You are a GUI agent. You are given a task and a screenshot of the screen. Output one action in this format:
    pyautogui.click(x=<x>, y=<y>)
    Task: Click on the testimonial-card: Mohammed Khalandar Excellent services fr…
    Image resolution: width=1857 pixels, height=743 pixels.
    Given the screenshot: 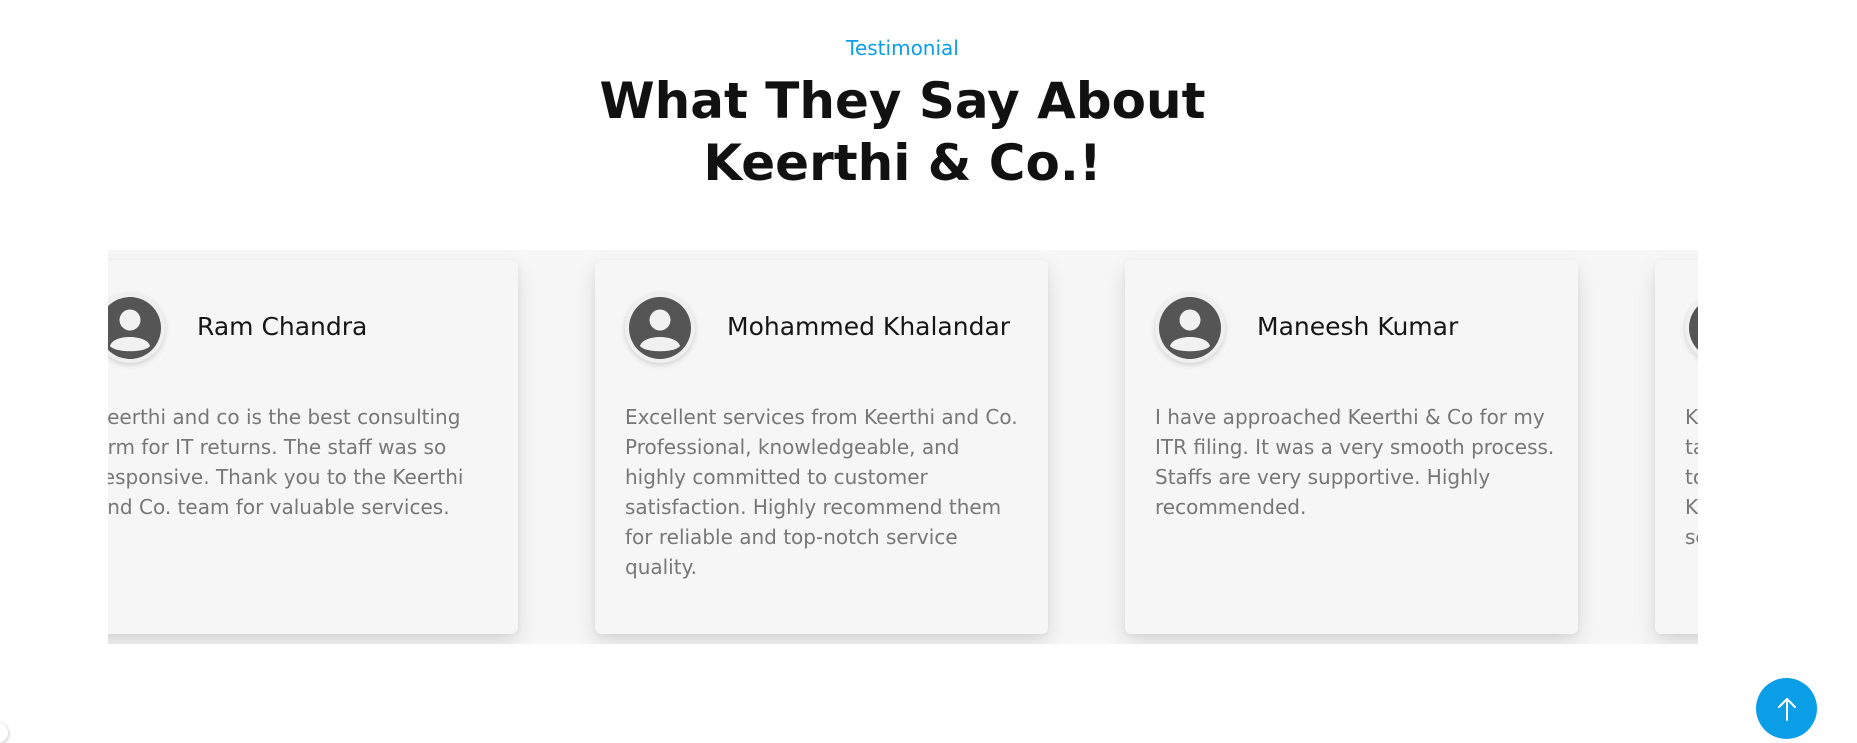 What is the action you would take?
    pyautogui.click(x=821, y=447)
    